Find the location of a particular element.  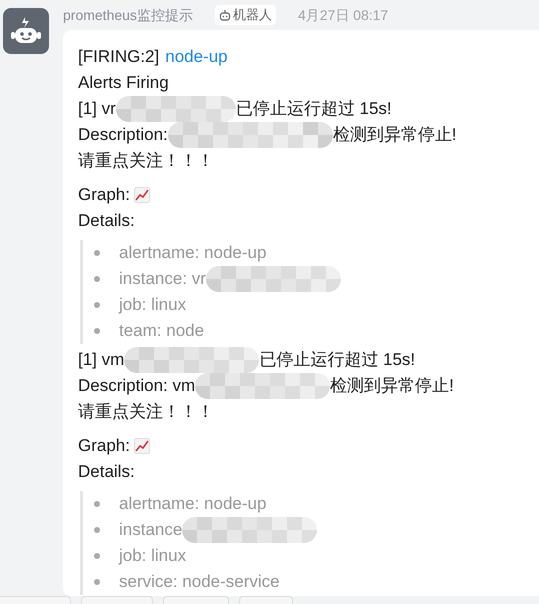

sender-name: prometheus监控提示 is located at coordinates (128, 15).